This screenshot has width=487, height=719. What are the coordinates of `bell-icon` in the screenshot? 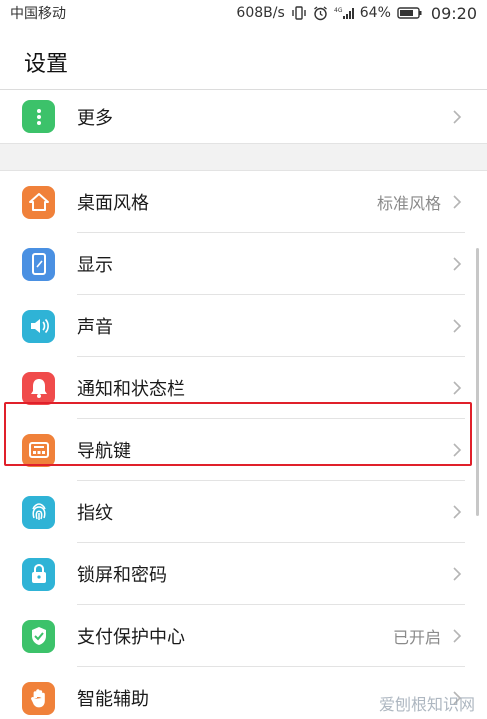 It's located at (38, 388).